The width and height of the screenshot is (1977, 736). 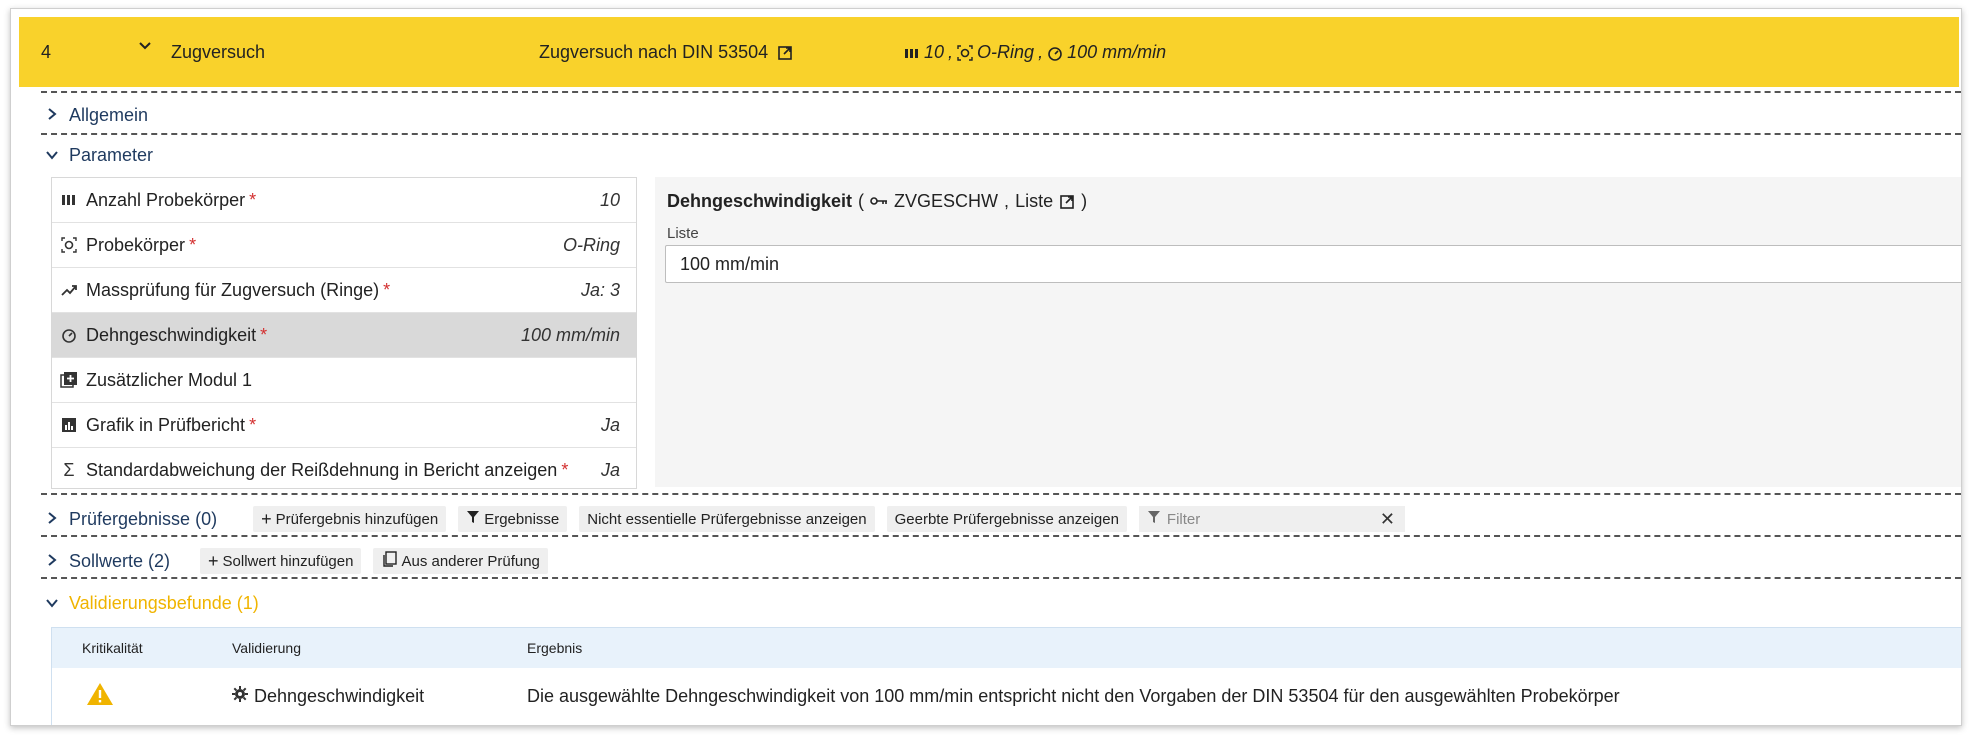 What do you see at coordinates (344, 335) in the screenshot?
I see `parameter-row-selected: Dehngeschwindigkeit * 100 mm/min` at bounding box center [344, 335].